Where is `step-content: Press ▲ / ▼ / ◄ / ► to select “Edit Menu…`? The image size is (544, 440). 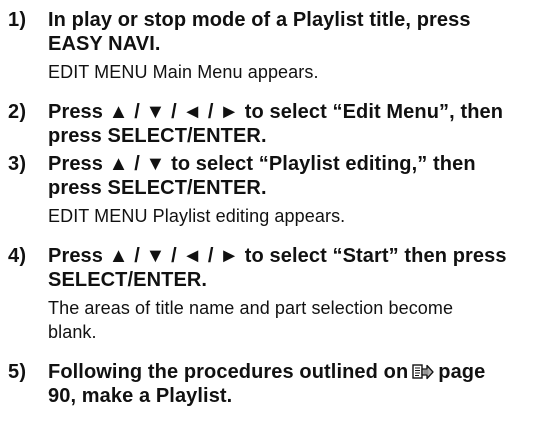 step-content: Press ▲ / ▼ / ◄ / ► to select “Edit Menu… is located at coordinates (296, 124).